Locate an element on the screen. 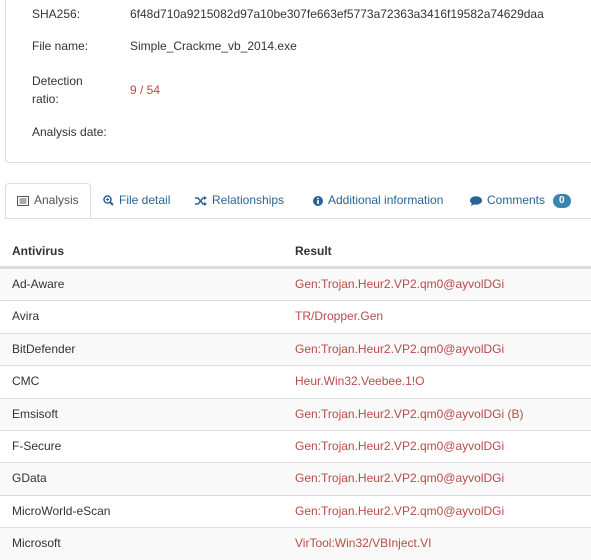 The height and width of the screenshot is (560, 591). antivirus-name-cell: Avira is located at coordinates (26, 316).